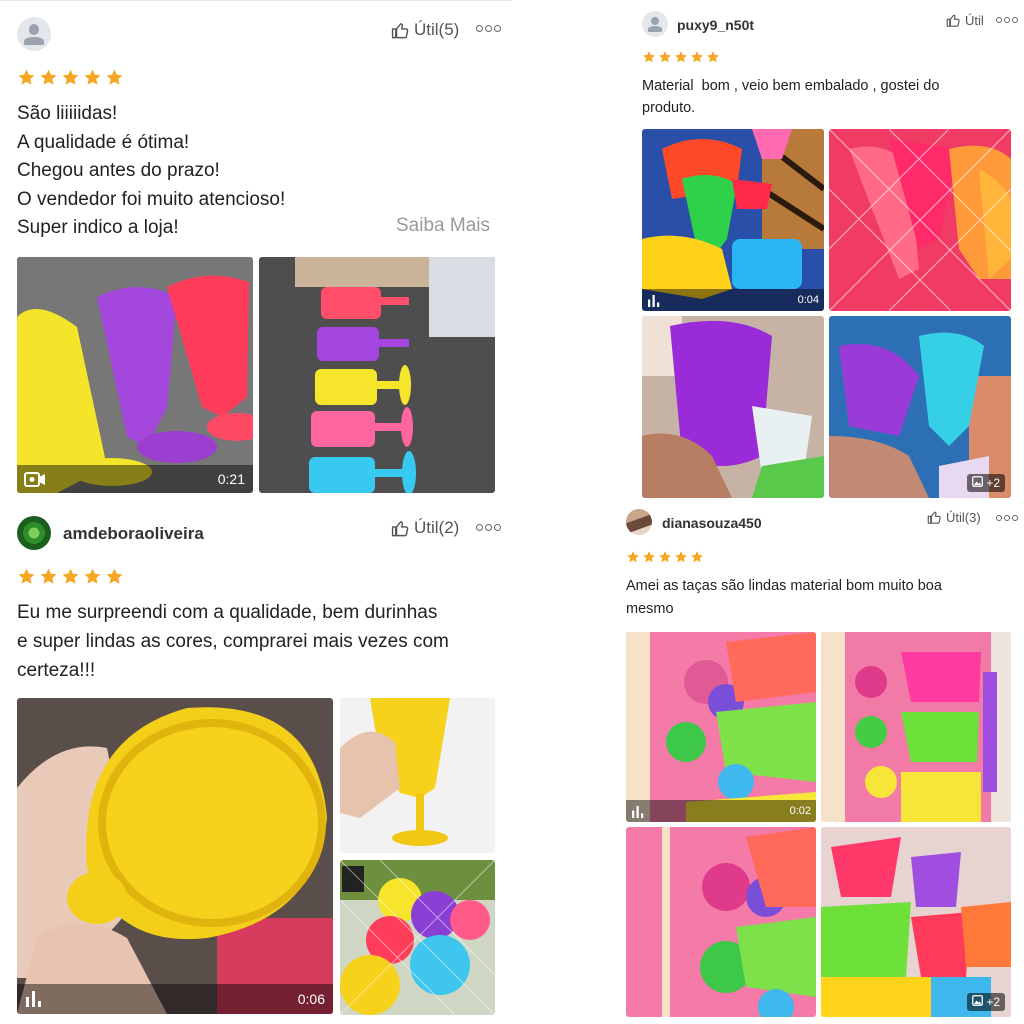 The width and height of the screenshot is (1024, 1024). I want to click on review-text-line: Super indico a loja!, so click(98, 228).